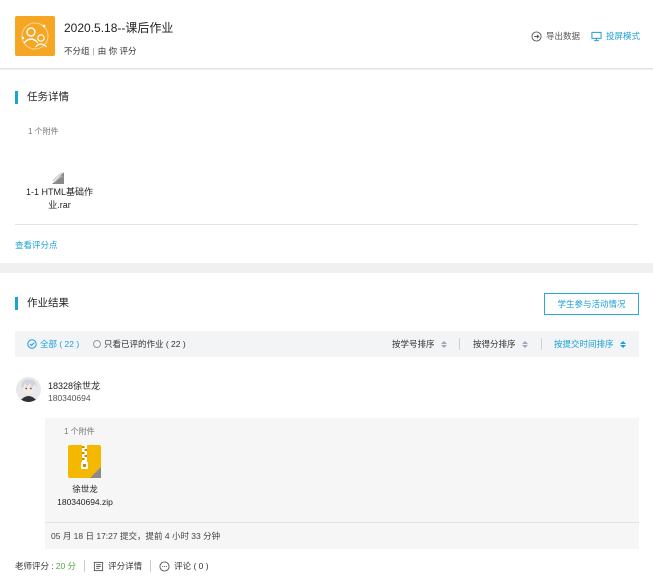 This screenshot has width=653, height=587. I want to click on view-scoring-points-link: 查看评分点, so click(36, 245).